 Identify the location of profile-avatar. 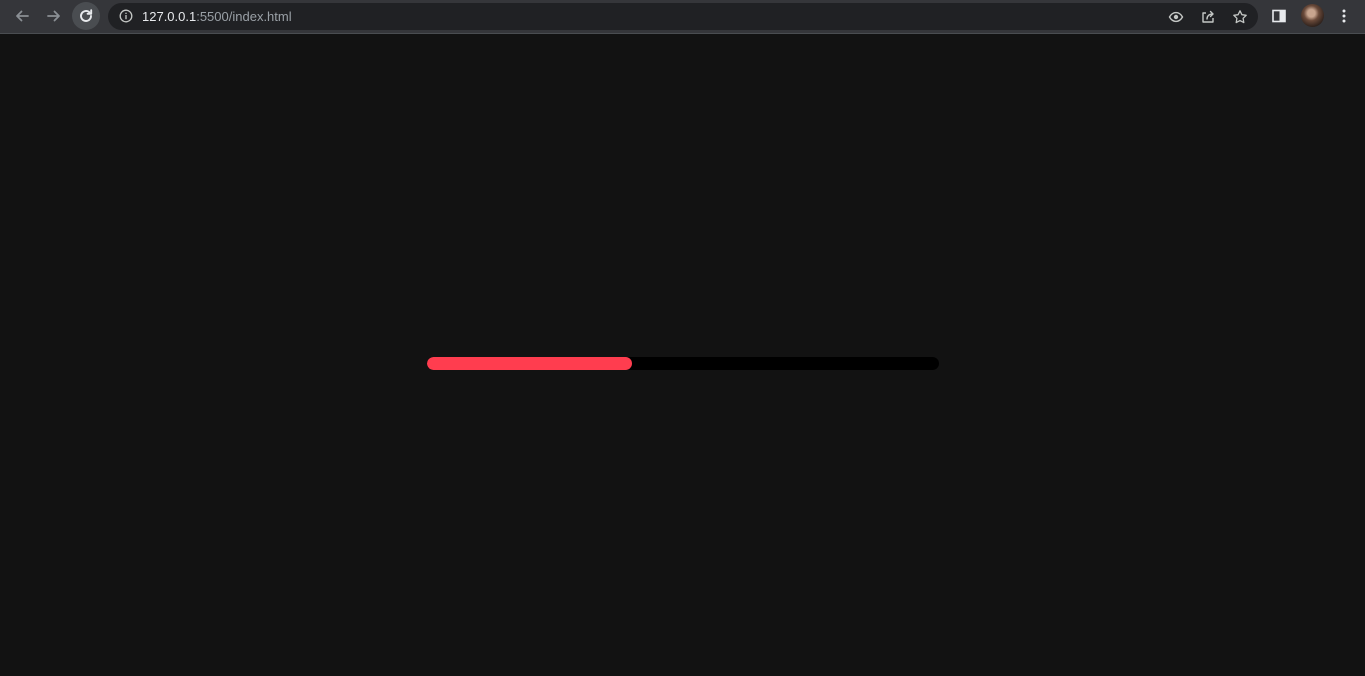
(1312, 15).